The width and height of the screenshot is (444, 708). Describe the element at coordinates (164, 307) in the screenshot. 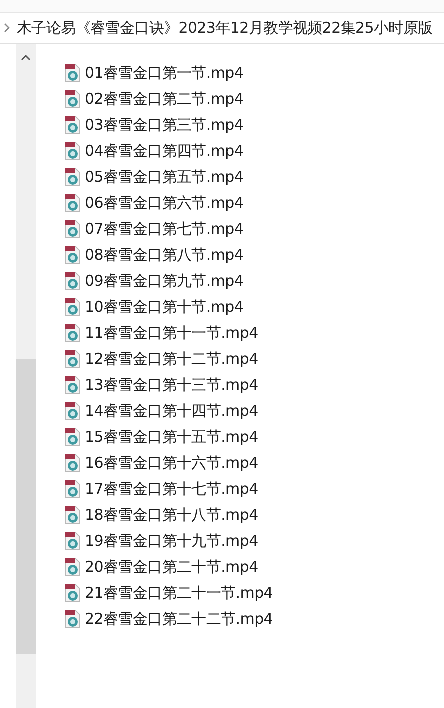

I see `file-name: 10睿雪金口第十节.mp4` at that location.